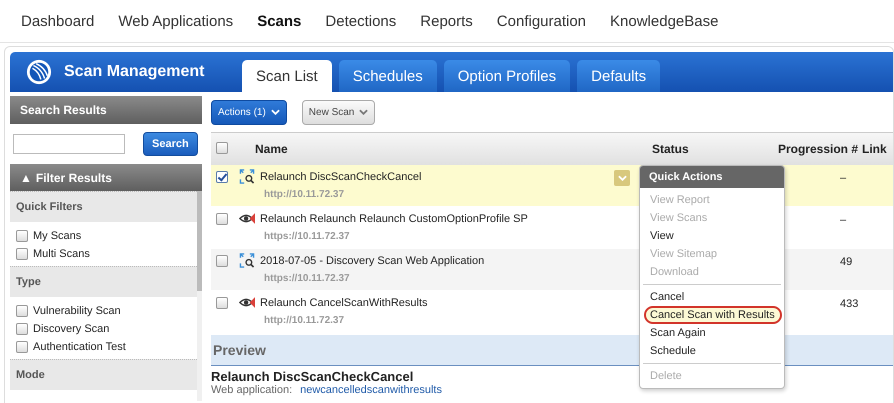 This screenshot has height=403, width=894. I want to click on new-scan-button: New Scan, so click(339, 112).